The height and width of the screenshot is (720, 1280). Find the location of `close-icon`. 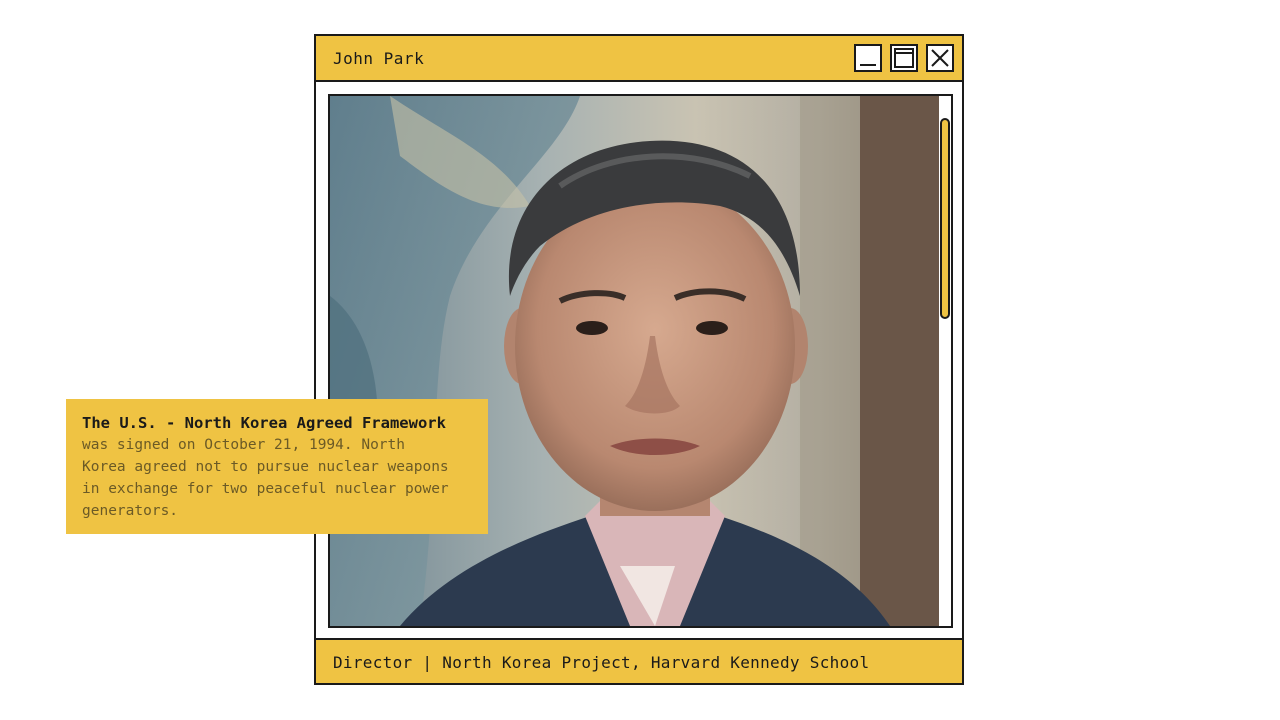

close-icon is located at coordinates (940, 58).